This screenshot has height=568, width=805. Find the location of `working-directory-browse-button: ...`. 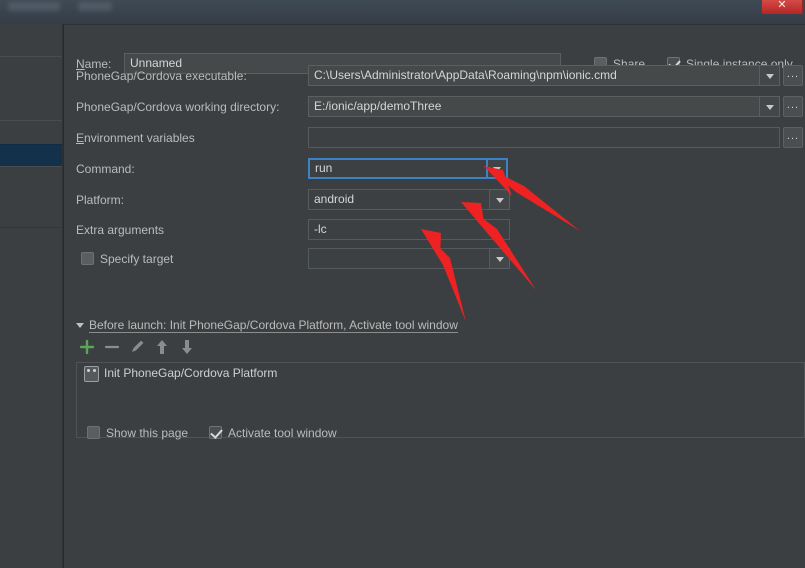

working-directory-browse-button: ... is located at coordinates (793, 106).